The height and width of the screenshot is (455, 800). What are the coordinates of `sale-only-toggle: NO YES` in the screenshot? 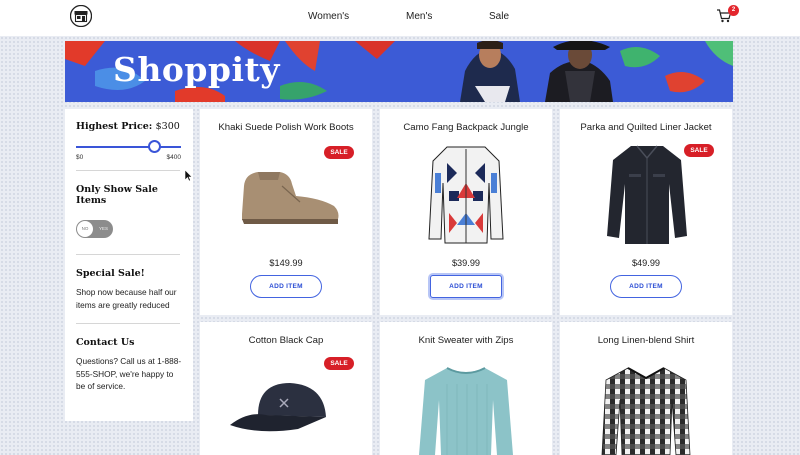 It's located at (94, 229).